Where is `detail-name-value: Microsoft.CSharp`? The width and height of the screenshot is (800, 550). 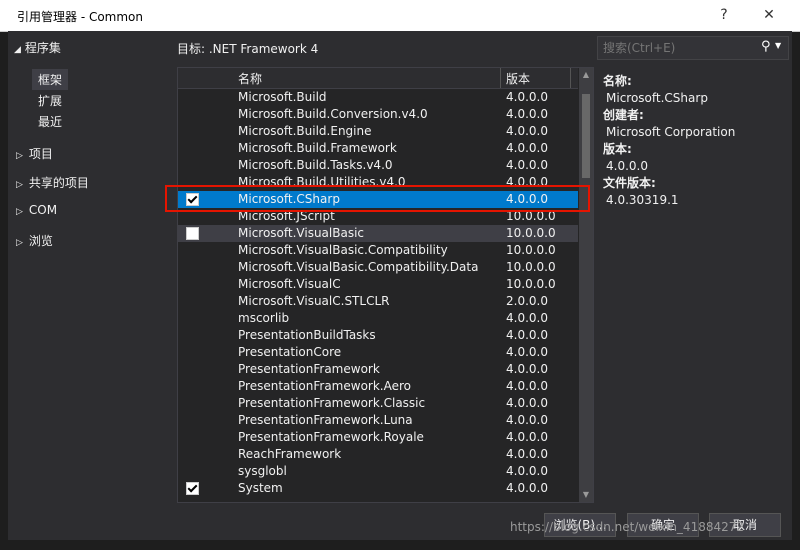 detail-name-value: Microsoft.CSharp is located at coordinates (657, 98).